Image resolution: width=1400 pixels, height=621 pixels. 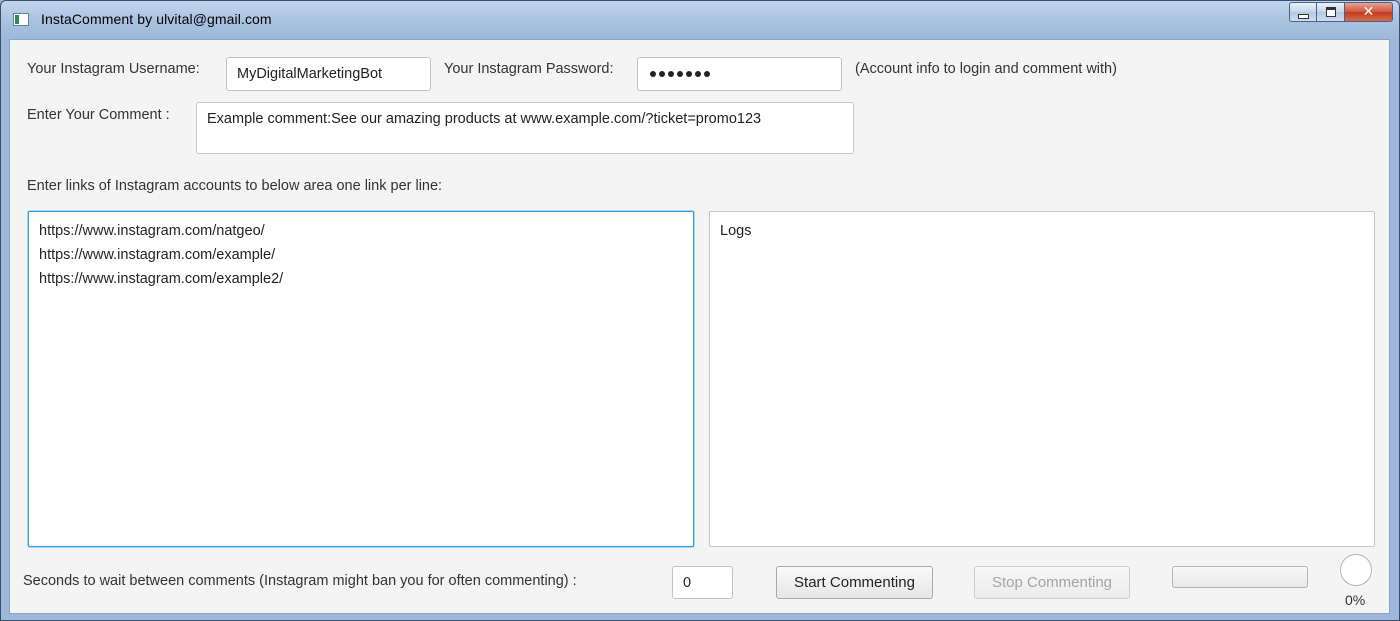 What do you see at coordinates (152, 231) in the screenshot?
I see `link-line: https://www.instagram.com/natgeo/` at bounding box center [152, 231].